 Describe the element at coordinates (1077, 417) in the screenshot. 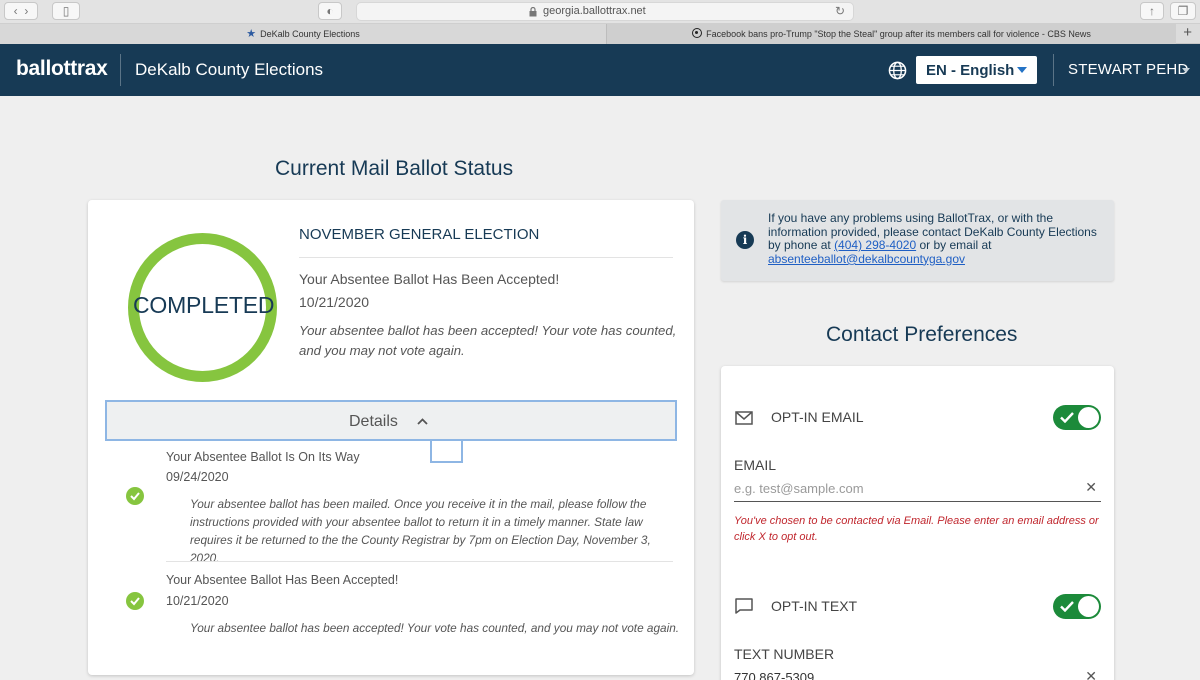

I see `opt-in-email-toggle` at that location.